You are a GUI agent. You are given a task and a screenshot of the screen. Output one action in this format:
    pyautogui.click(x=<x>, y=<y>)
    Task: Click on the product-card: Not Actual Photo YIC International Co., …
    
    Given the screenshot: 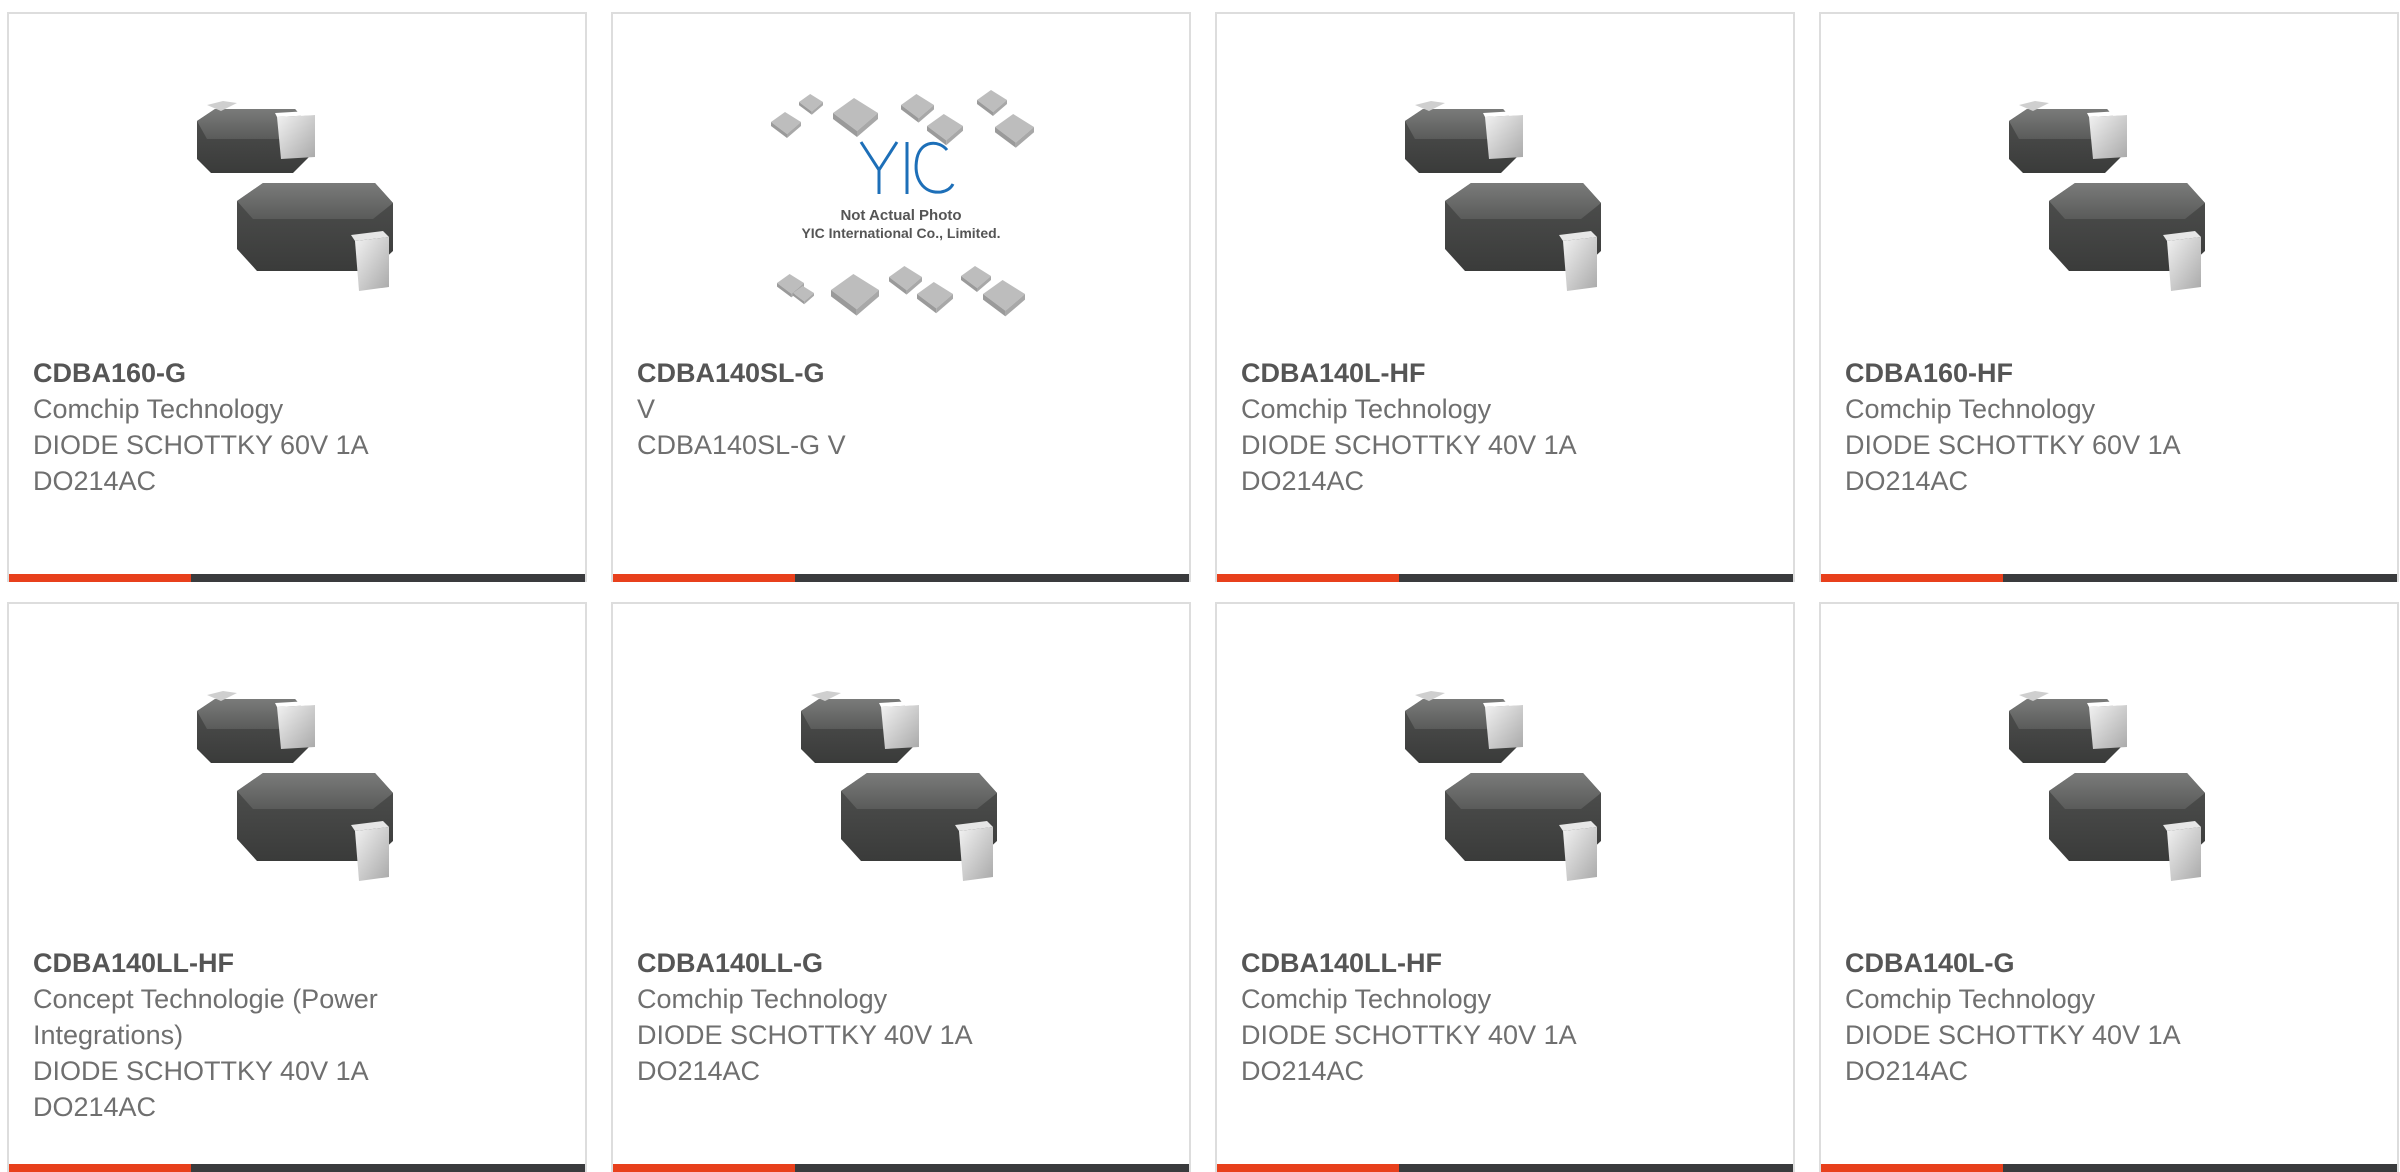 What is the action you would take?
    pyautogui.click(x=901, y=297)
    